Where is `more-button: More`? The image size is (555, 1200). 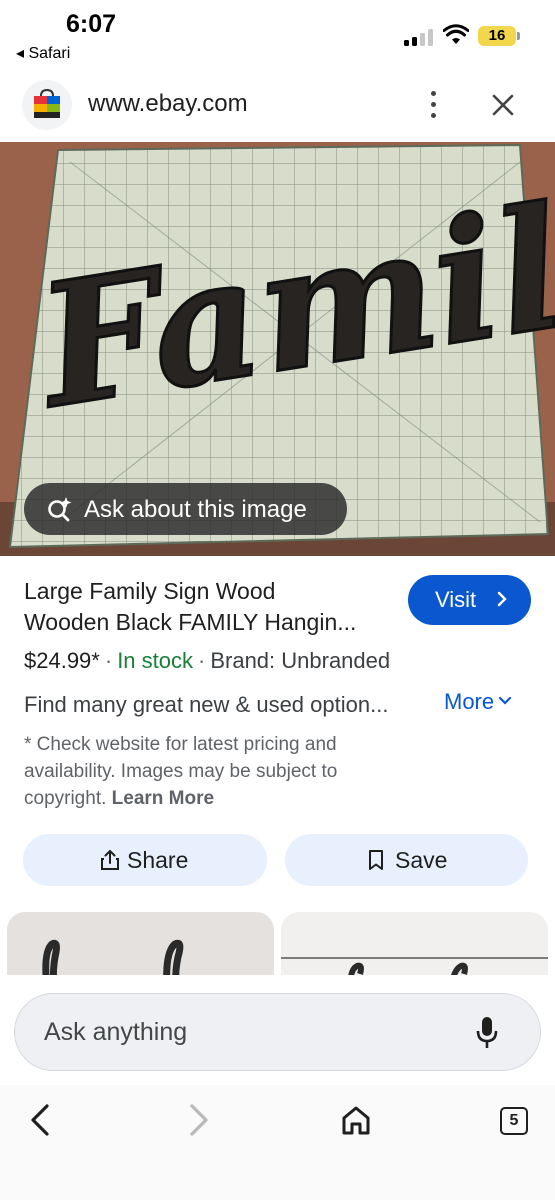 more-button: More is located at coordinates (478, 702).